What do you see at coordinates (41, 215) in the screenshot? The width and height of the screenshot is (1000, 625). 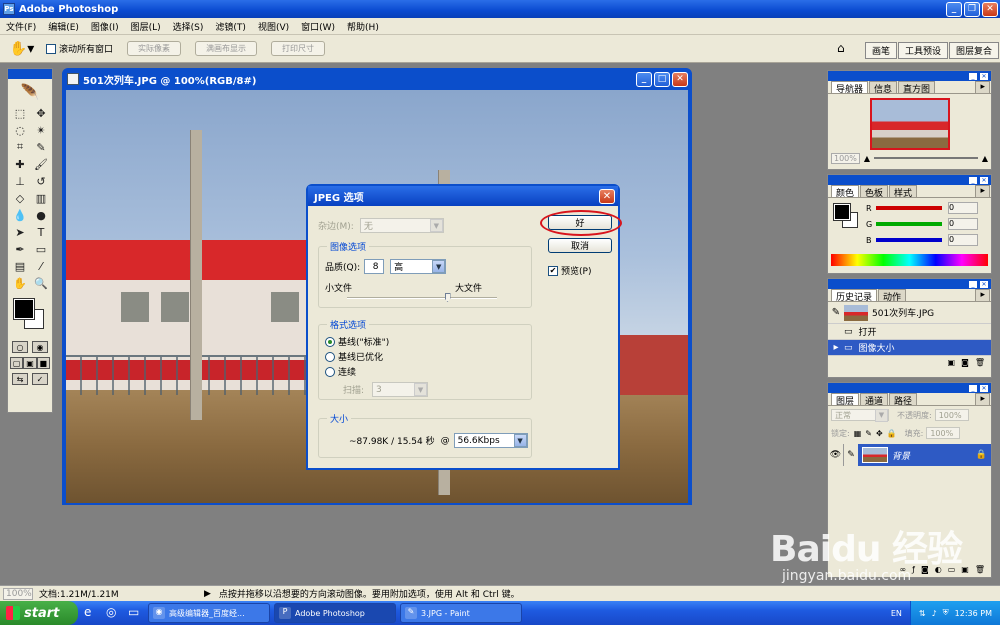 I see `dodge-tool-icon: ●` at bounding box center [41, 215].